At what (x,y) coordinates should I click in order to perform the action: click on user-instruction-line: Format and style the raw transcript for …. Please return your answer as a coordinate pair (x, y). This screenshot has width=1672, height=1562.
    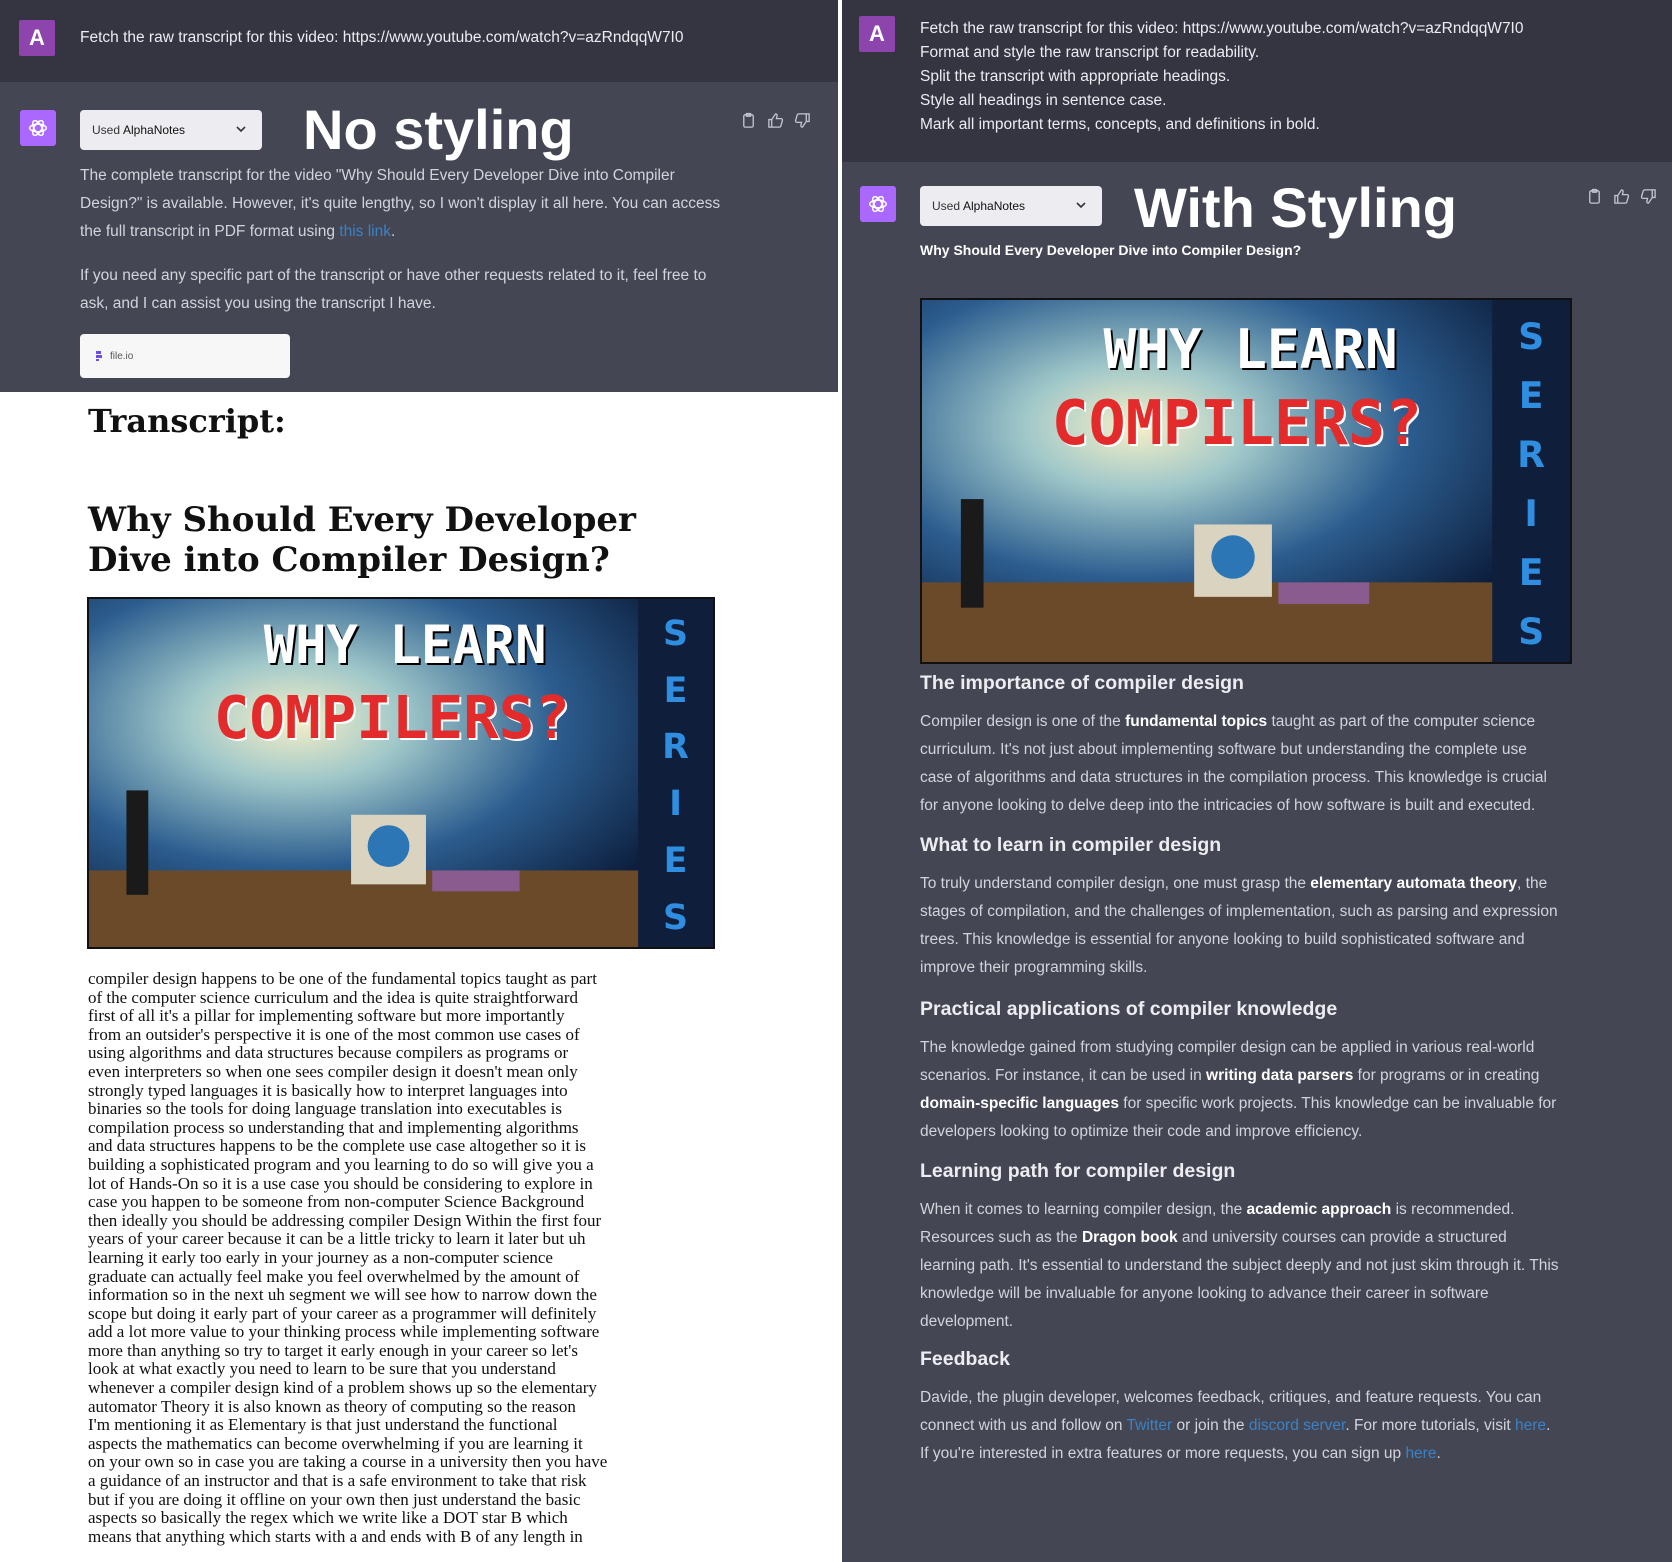
    Looking at the image, I should click on (1090, 52).